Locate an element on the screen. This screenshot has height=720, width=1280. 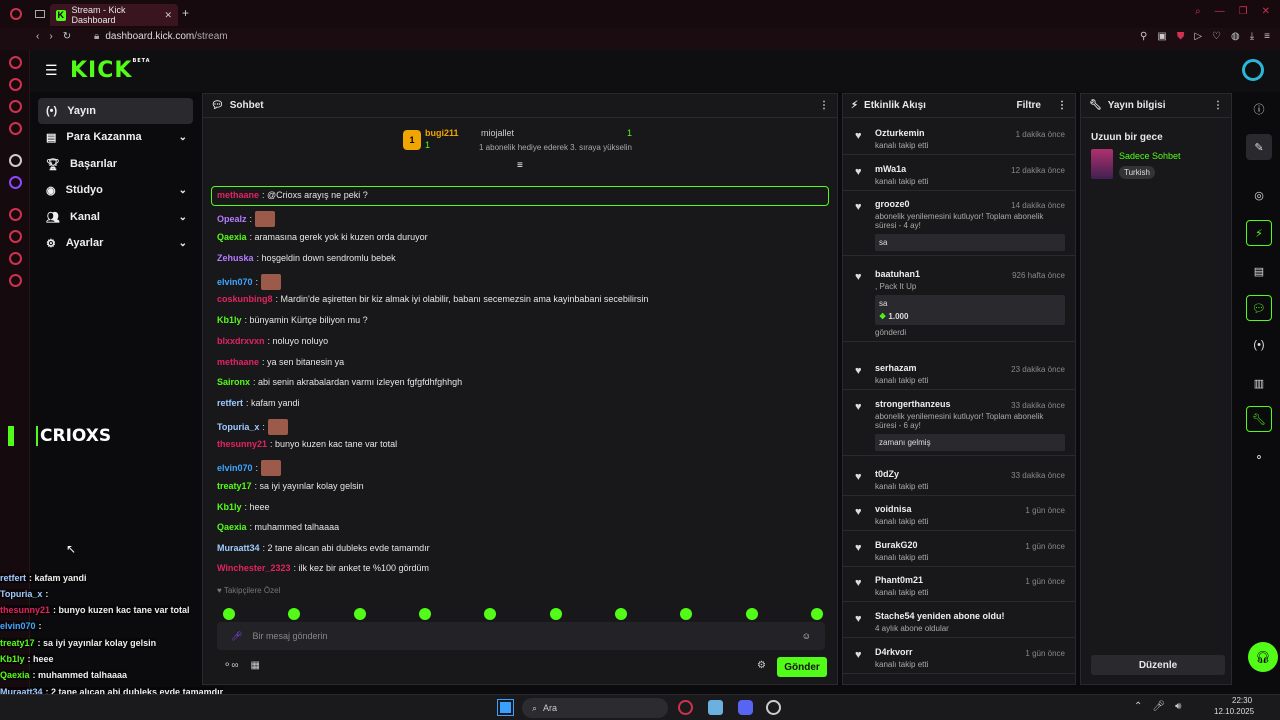
search-box: ⌕ Ara is located at coordinates (595, 708).